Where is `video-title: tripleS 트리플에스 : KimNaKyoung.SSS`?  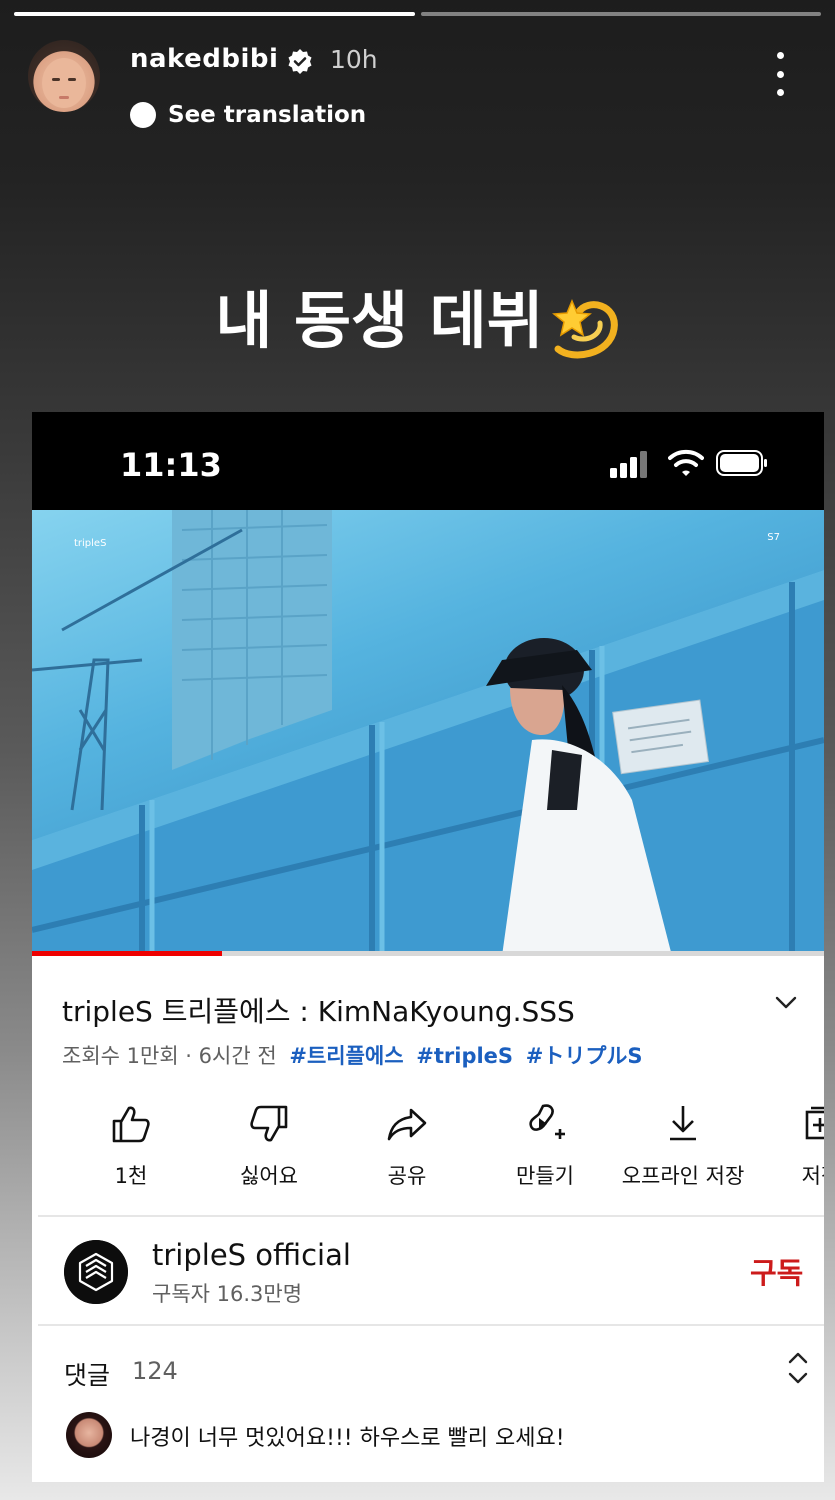 video-title: tripleS 트리플에스 : KimNaKyoung.SSS is located at coordinates (318, 1010).